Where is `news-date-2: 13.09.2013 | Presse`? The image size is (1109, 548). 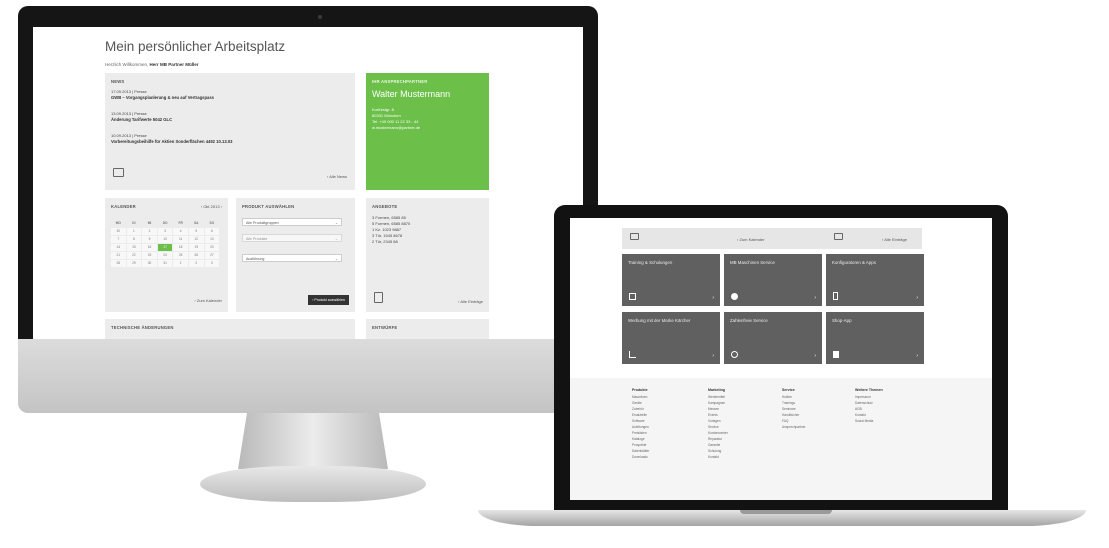
news-date-2: 13.09.2013 | Presse is located at coordinates (129, 113).